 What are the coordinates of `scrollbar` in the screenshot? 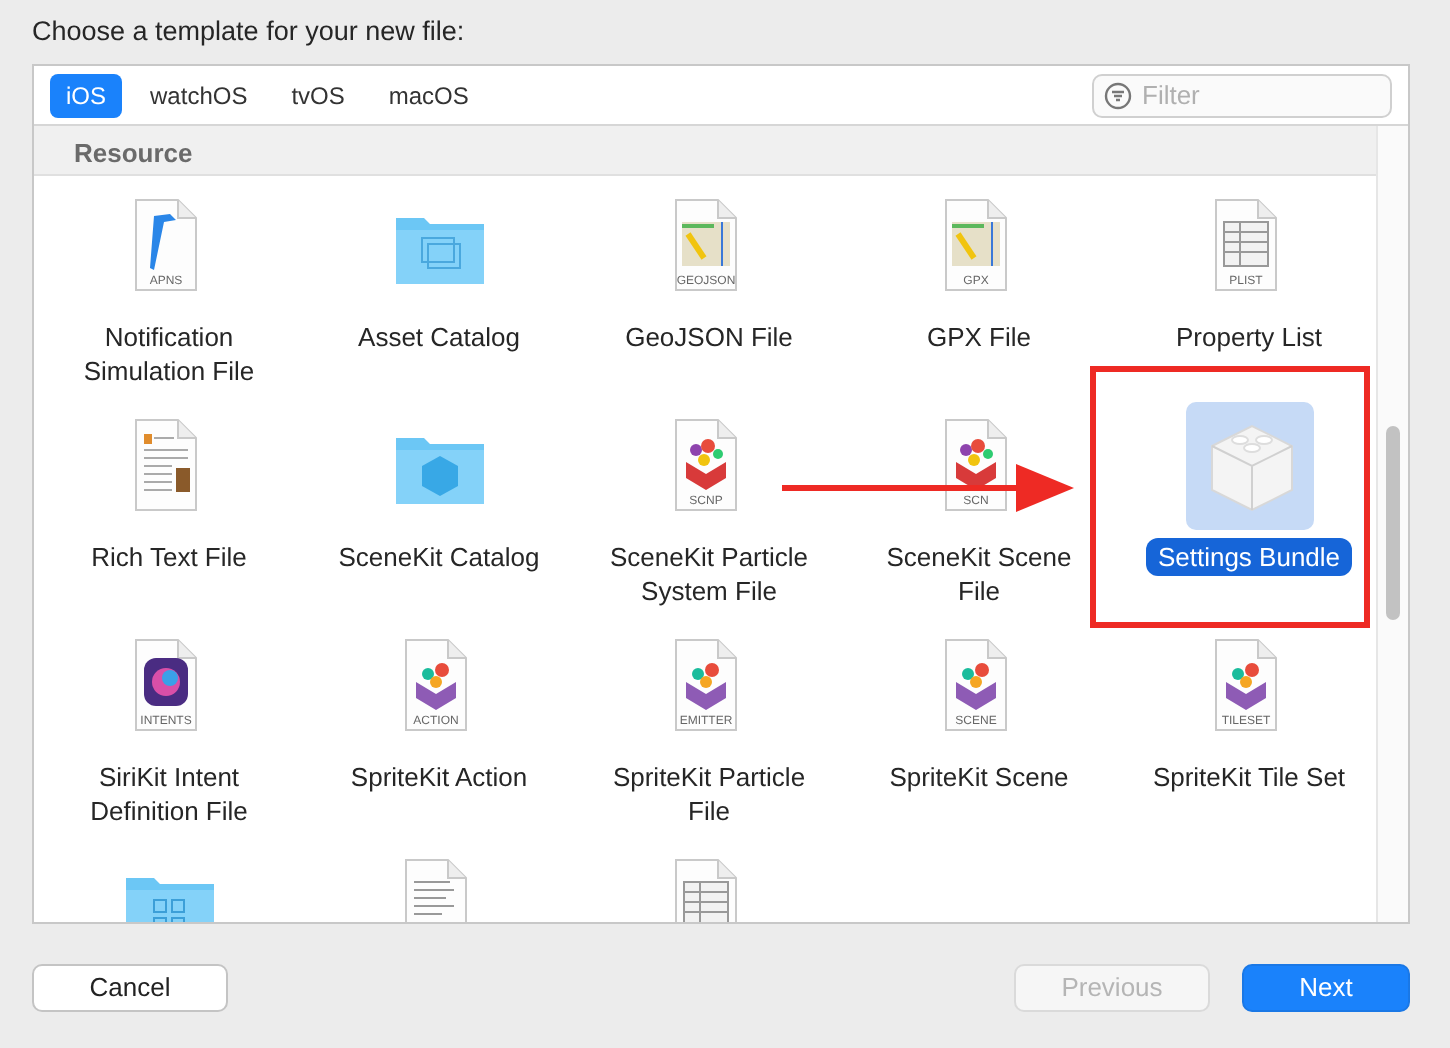 It's located at (1392, 524).